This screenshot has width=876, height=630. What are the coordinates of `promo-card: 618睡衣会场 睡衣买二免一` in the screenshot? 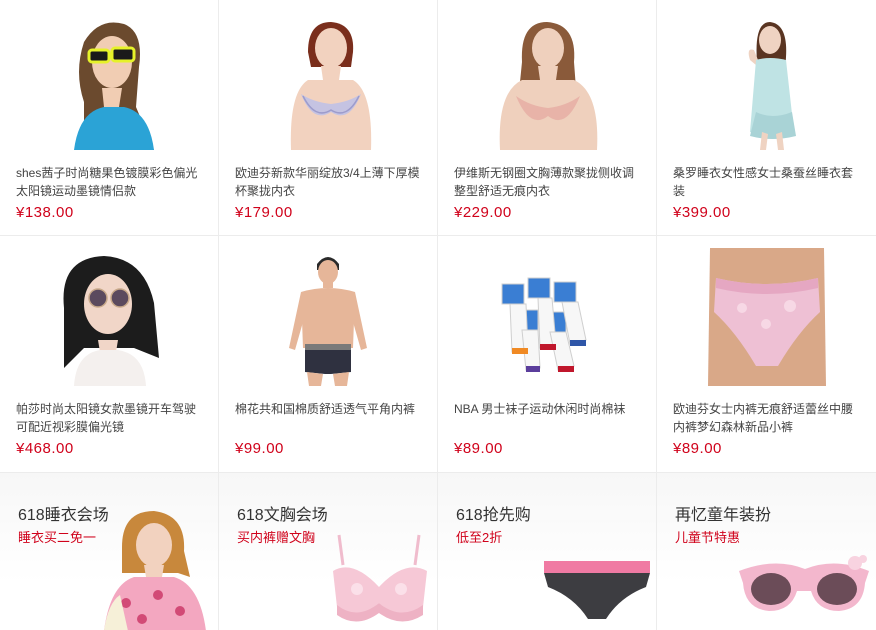 It's located at (109, 551).